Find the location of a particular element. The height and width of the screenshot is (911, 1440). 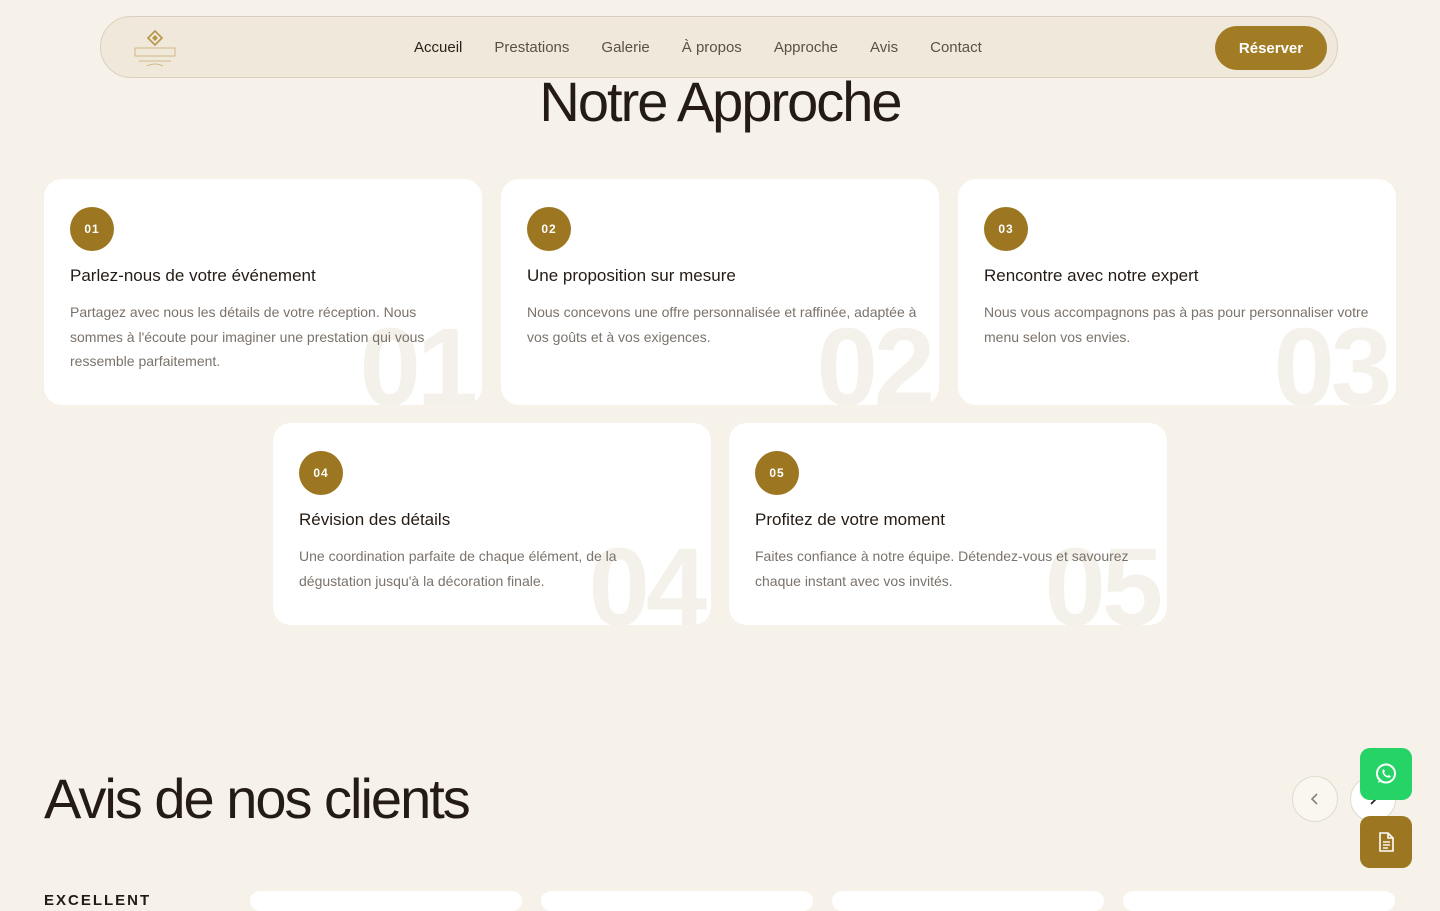

whatsapp-icon is located at coordinates (1386, 773).